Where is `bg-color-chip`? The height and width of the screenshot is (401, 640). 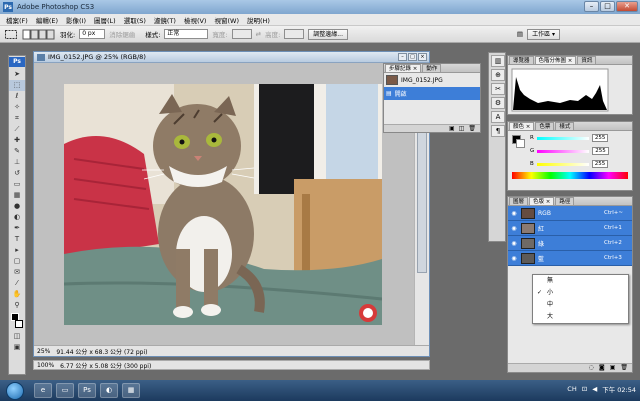 bg-color-chip is located at coordinates (520, 143).